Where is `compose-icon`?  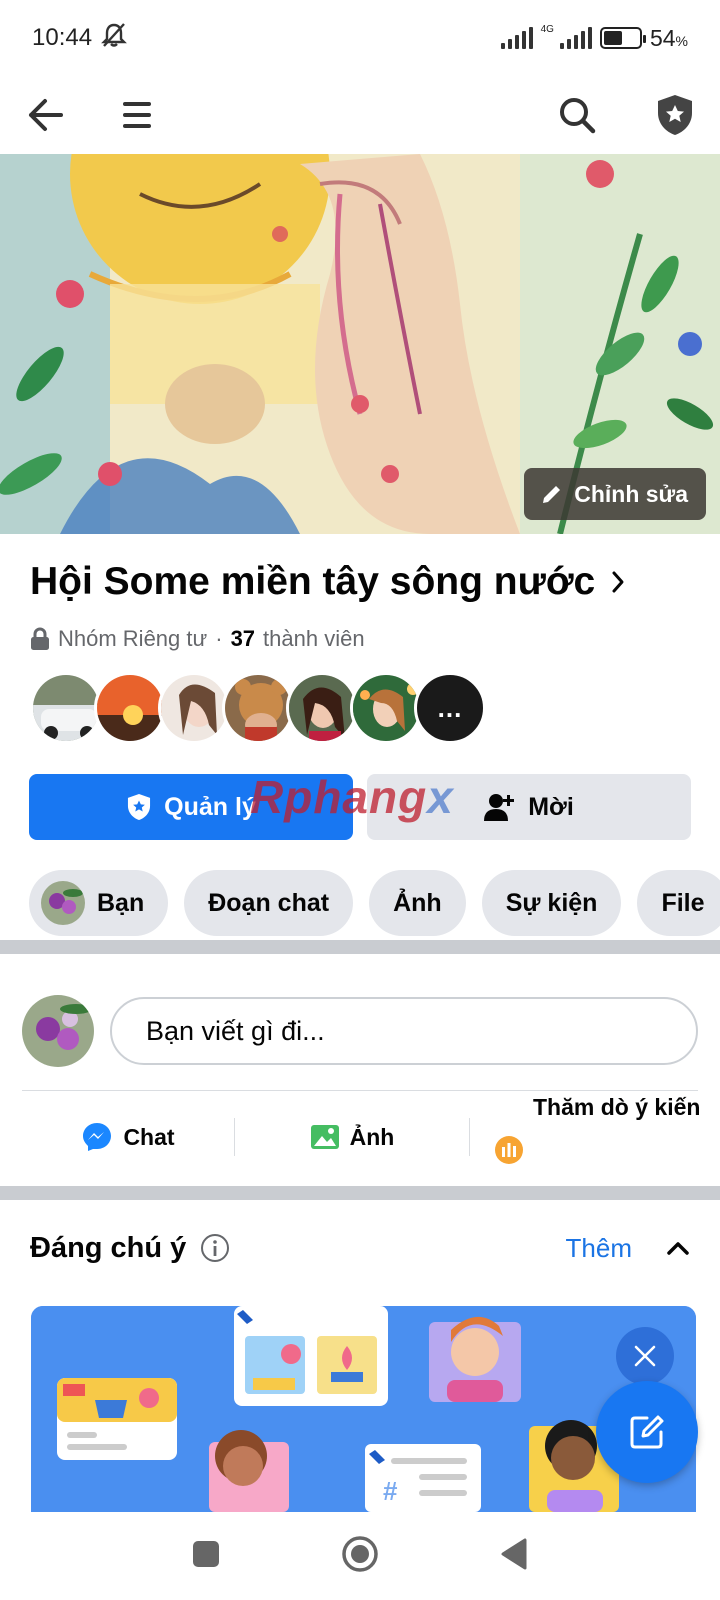
compose-icon is located at coordinates (647, 1432).